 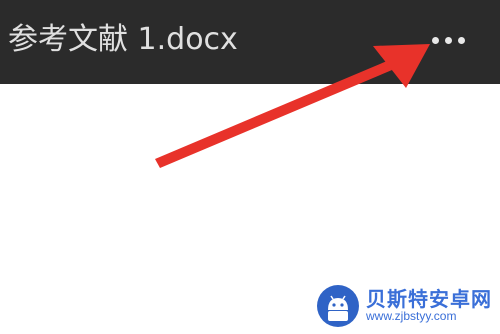 I want to click on android-robot-logo-icon, so click(x=338, y=306).